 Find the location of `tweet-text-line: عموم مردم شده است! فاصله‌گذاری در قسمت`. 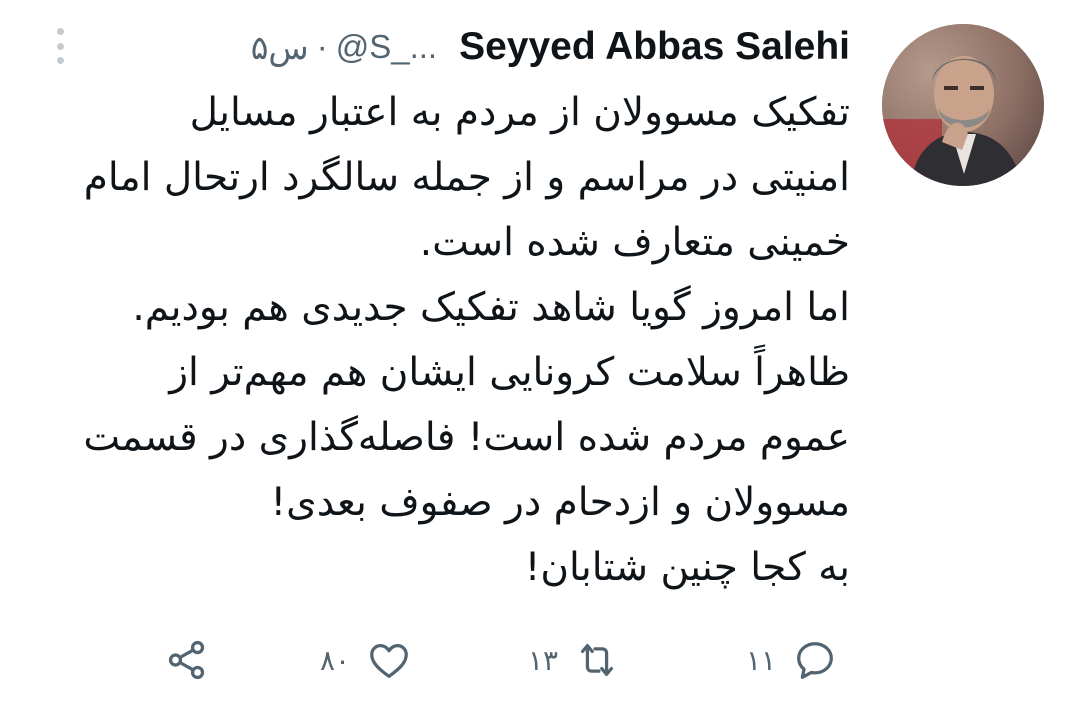

tweet-text-line: عموم مردم شده است! فاصله‌گذاری در قسمت is located at coordinates (466, 437).